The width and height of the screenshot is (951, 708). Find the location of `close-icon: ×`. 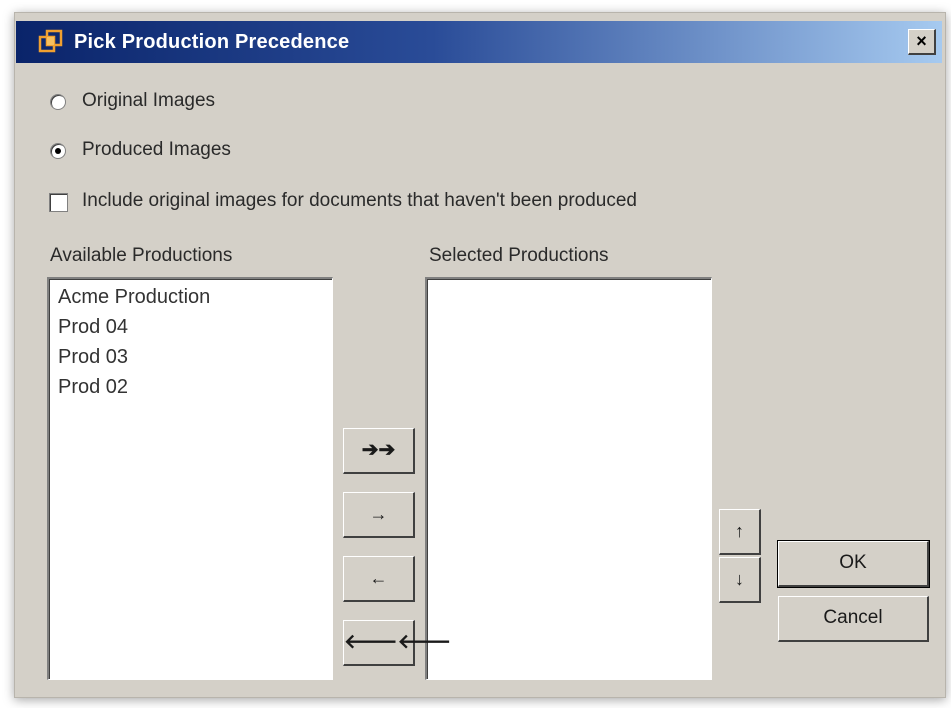

close-icon: × is located at coordinates (921, 41).